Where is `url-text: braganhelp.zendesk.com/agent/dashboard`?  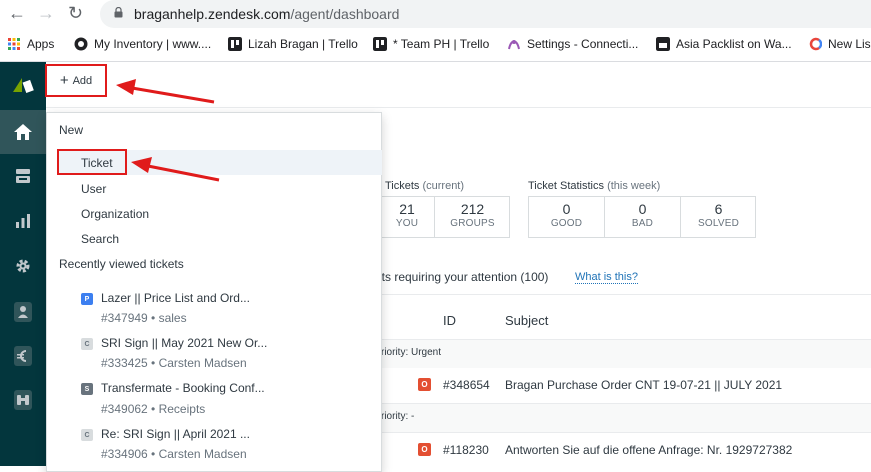 url-text: braganhelp.zendesk.com/agent/dashboard is located at coordinates (267, 14).